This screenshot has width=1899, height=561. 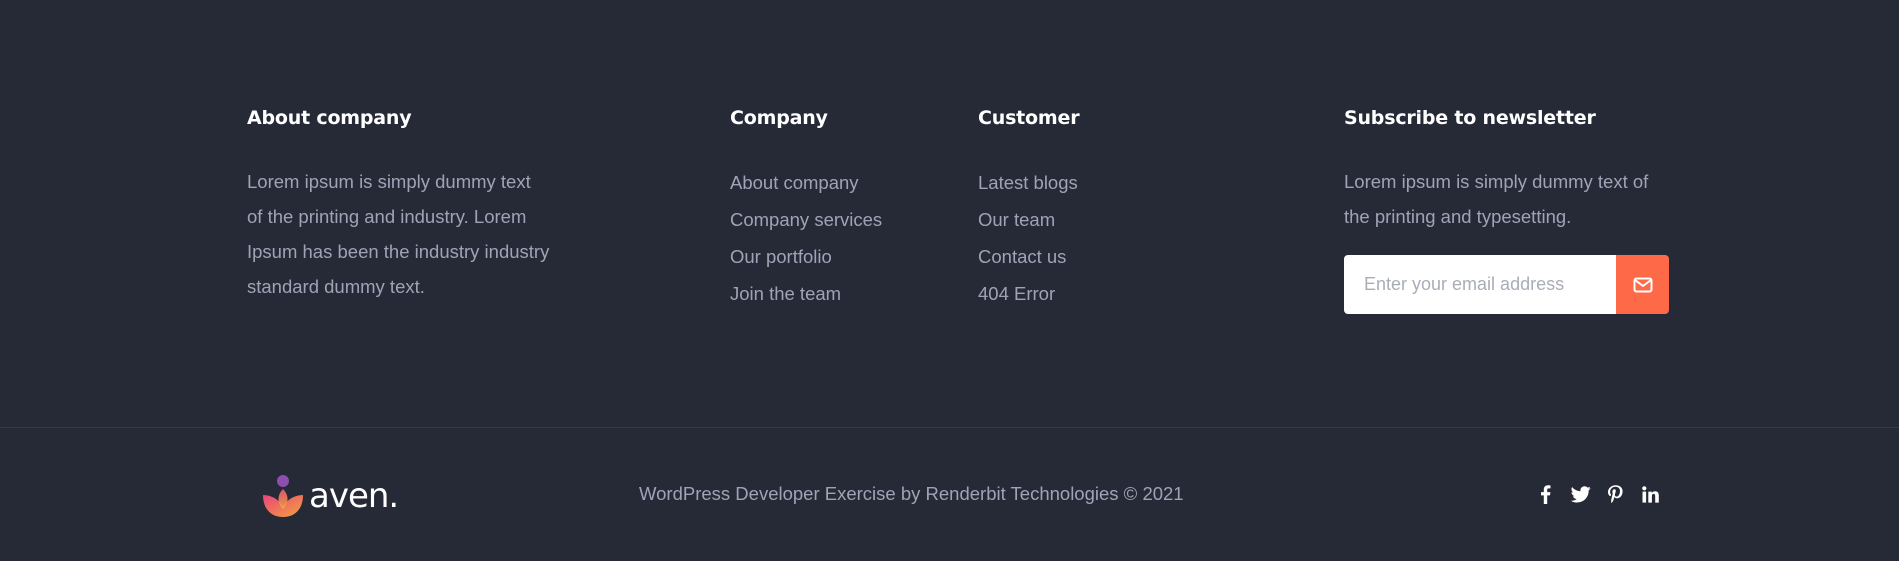 I want to click on our-team-link: Our team, so click(x=1016, y=219).